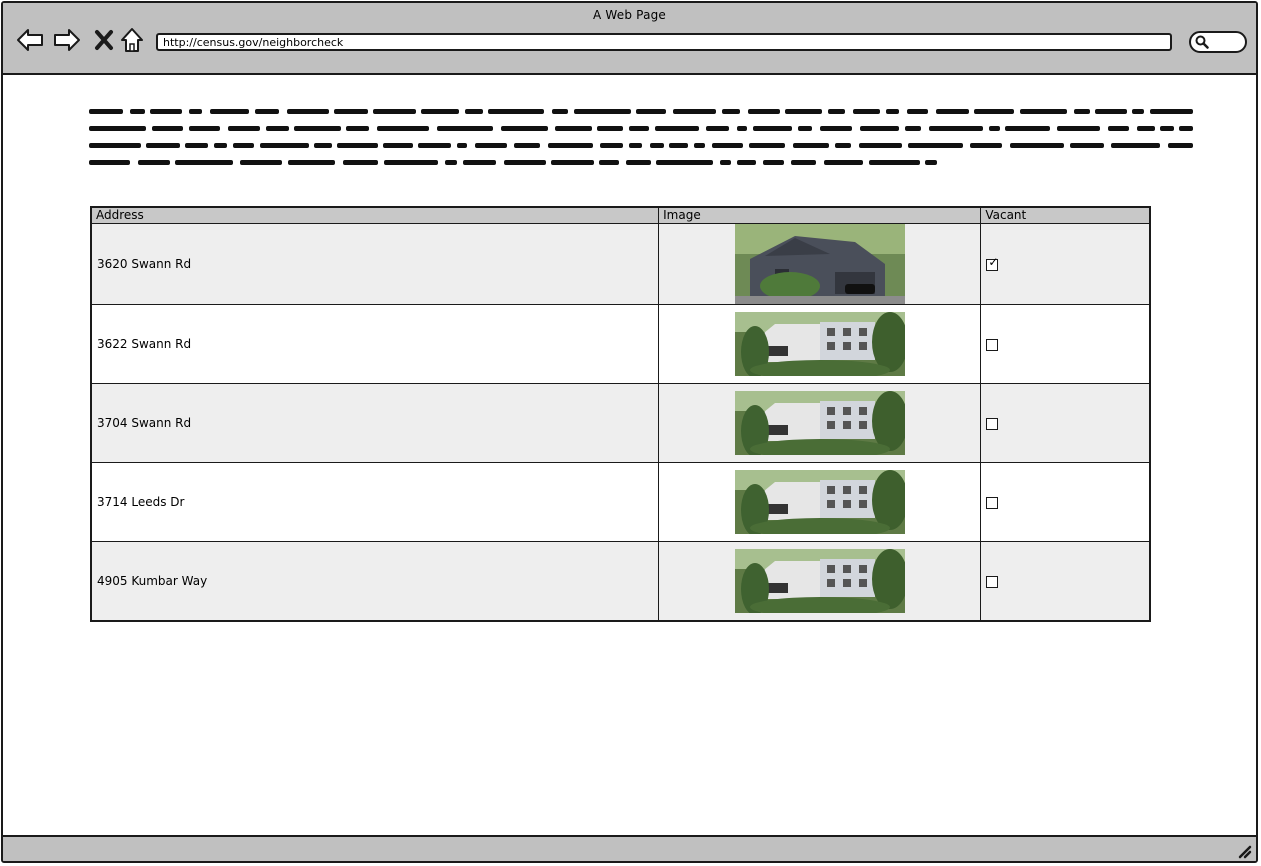  Describe the element at coordinates (67, 40) in the screenshot. I see `forward-arrow-icon` at that location.